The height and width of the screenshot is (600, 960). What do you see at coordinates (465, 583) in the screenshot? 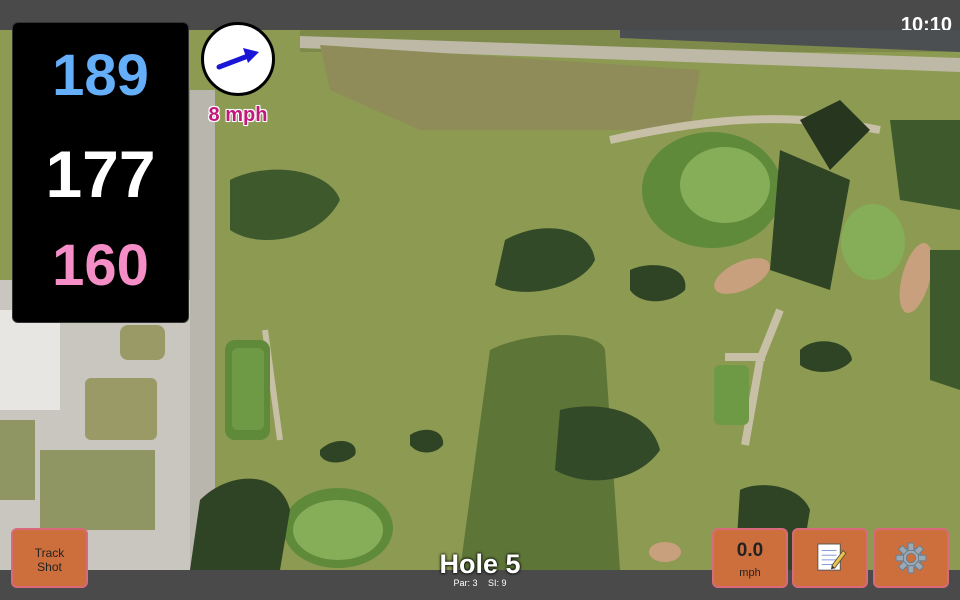
I see `hole-par: Par: 3` at bounding box center [465, 583].